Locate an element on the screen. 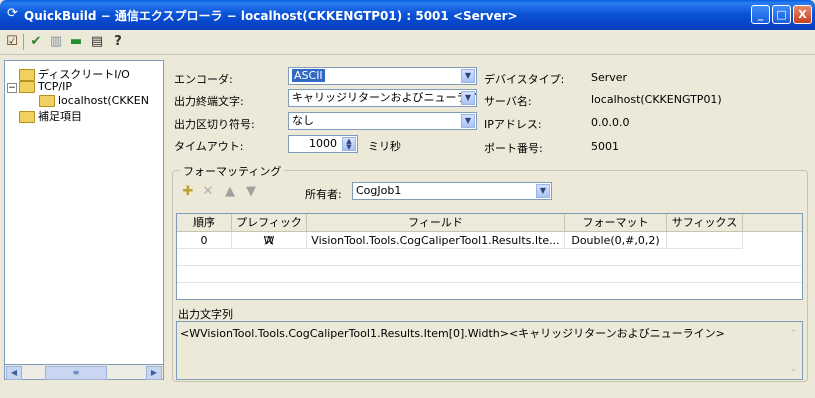  timeout-unit: ミリ秒 is located at coordinates (384, 146).